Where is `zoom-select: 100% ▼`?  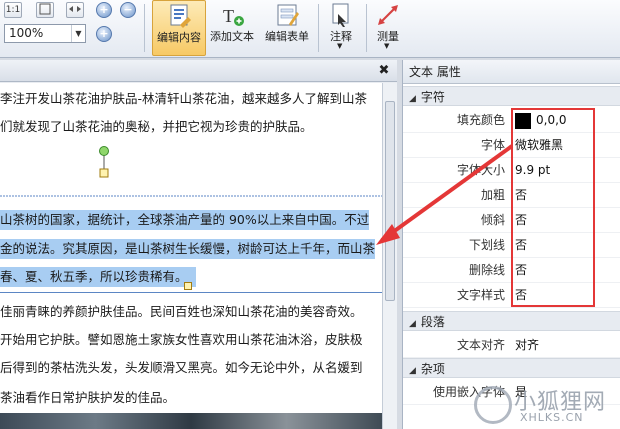
zoom-select: 100% ▼ is located at coordinates (45, 33).